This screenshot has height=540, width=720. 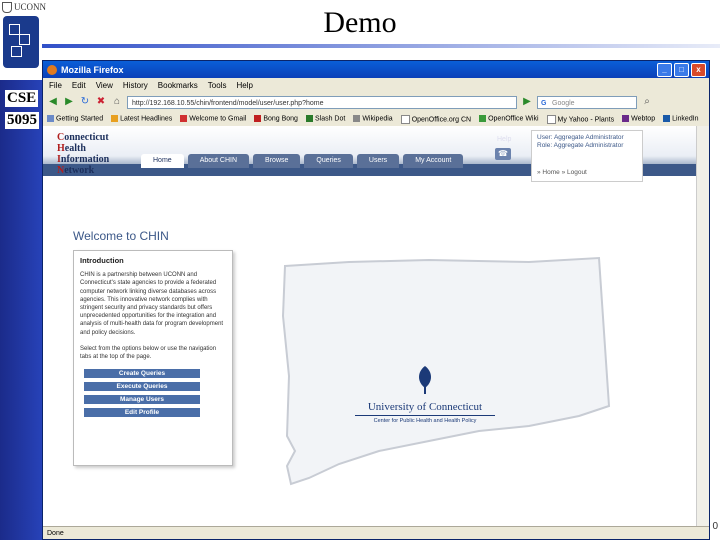 What do you see at coordinates (53, 102) in the screenshot?
I see `back-arrow-icon: ◀` at bounding box center [53, 102].